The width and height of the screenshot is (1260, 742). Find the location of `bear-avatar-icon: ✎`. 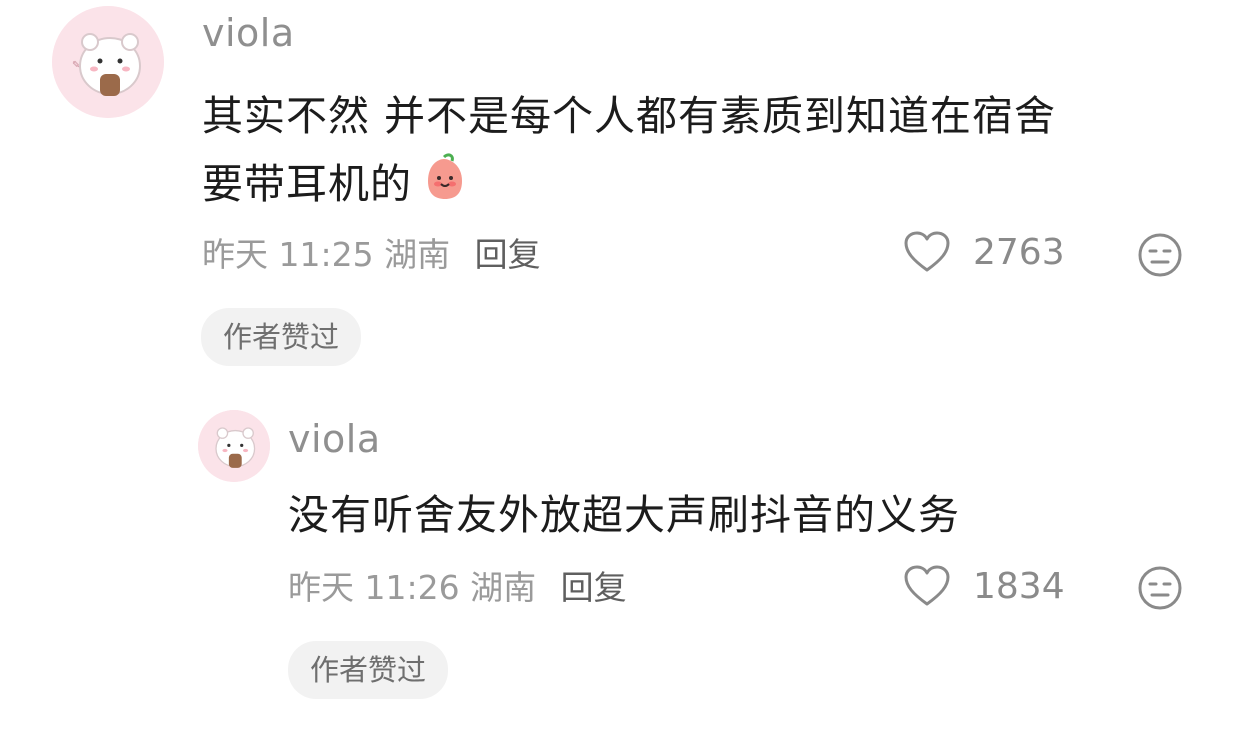

bear-avatar-icon: ✎ is located at coordinates (108, 62).